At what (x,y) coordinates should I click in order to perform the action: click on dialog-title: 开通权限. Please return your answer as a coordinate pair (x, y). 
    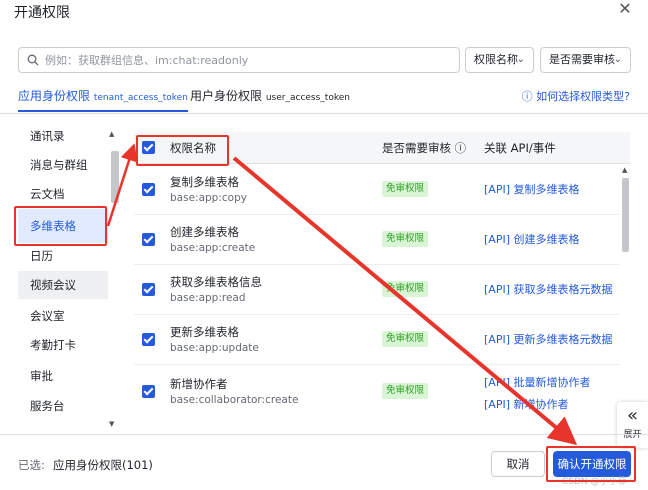
    Looking at the image, I should click on (42, 13).